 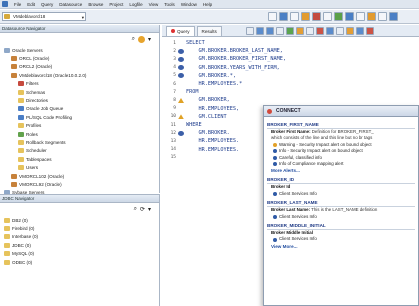 What do you see at coordinates (47, 4) in the screenshot?
I see `menu-item-query: Query` at bounding box center [47, 4].